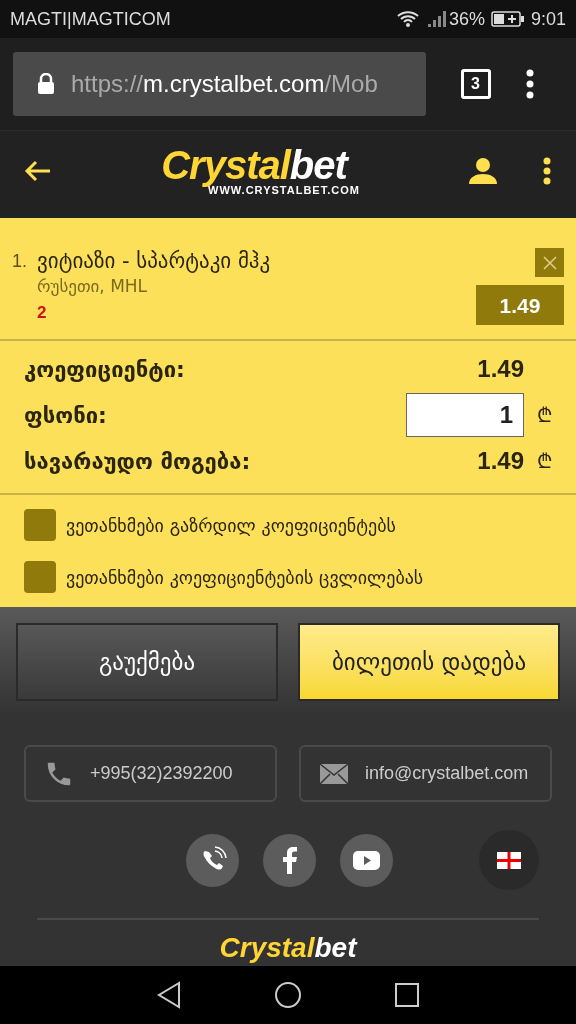  What do you see at coordinates (224, 84) in the screenshot?
I see `url-text: https://m.crystalbet.com/Mob` at bounding box center [224, 84].